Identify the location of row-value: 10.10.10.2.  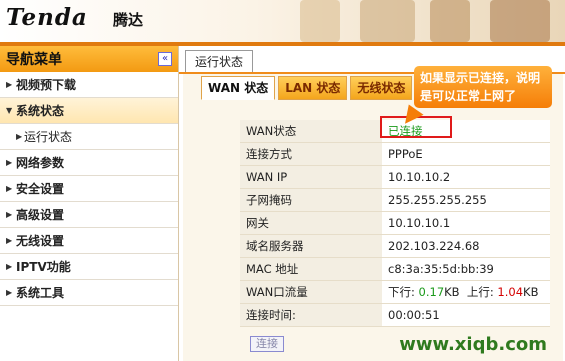
(466, 177).